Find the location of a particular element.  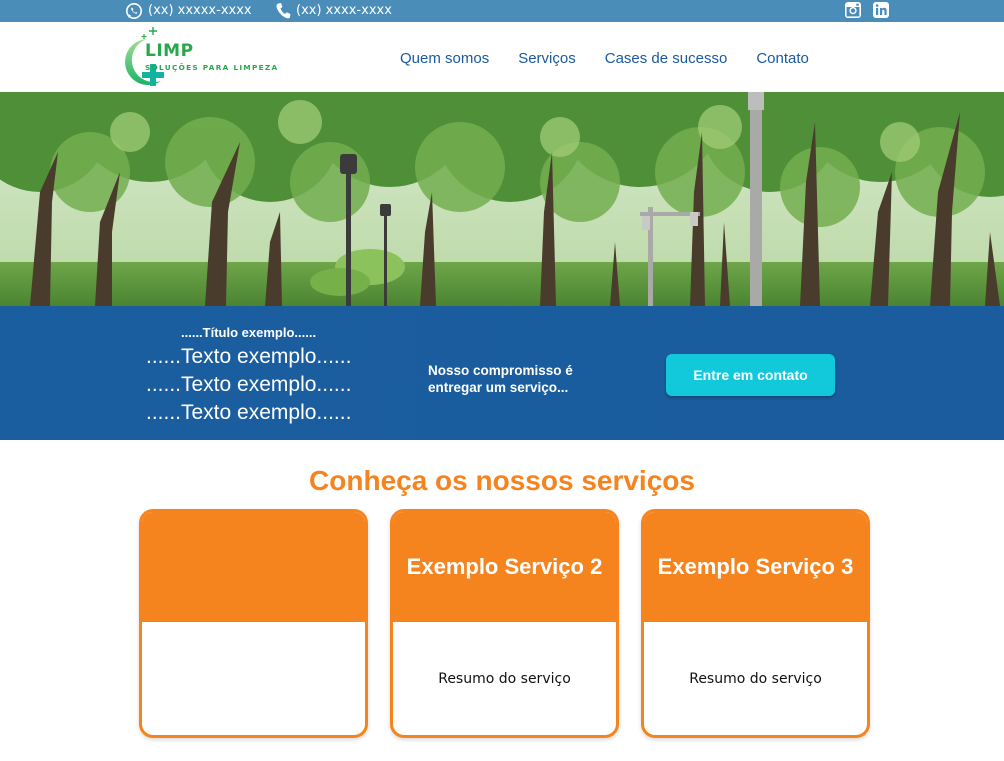

nav-item-contato: Contato is located at coordinates (782, 59).